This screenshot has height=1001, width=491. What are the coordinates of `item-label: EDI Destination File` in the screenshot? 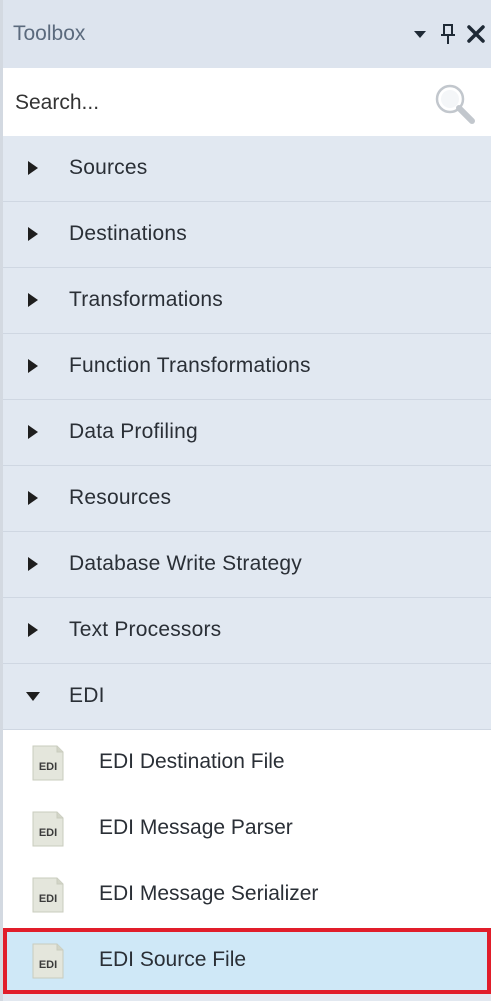 It's located at (192, 761).